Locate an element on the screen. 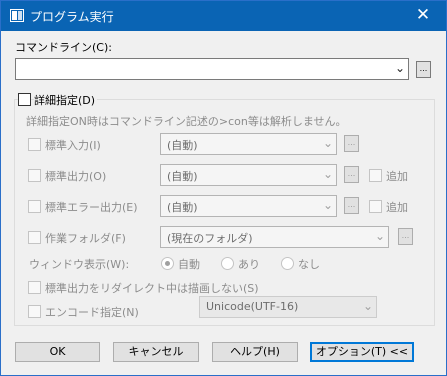  stdout-label: 標準出力(O) is located at coordinates (76, 176).